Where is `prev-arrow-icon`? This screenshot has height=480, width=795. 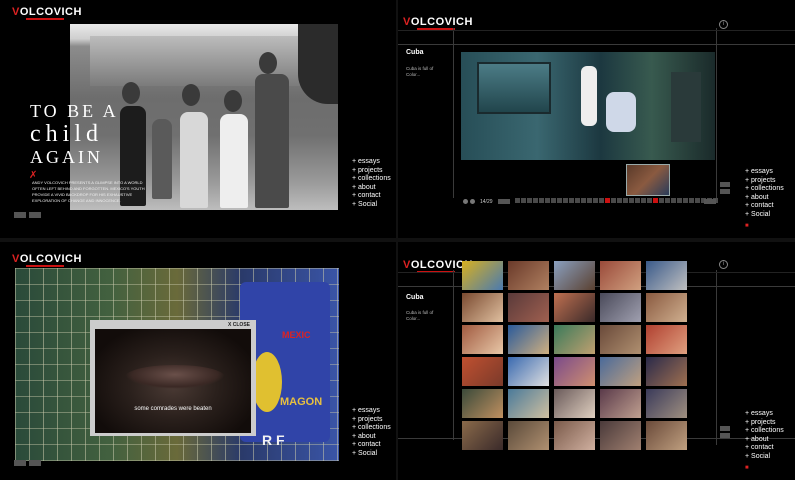 prev-arrow-icon is located at coordinates (465, 201).